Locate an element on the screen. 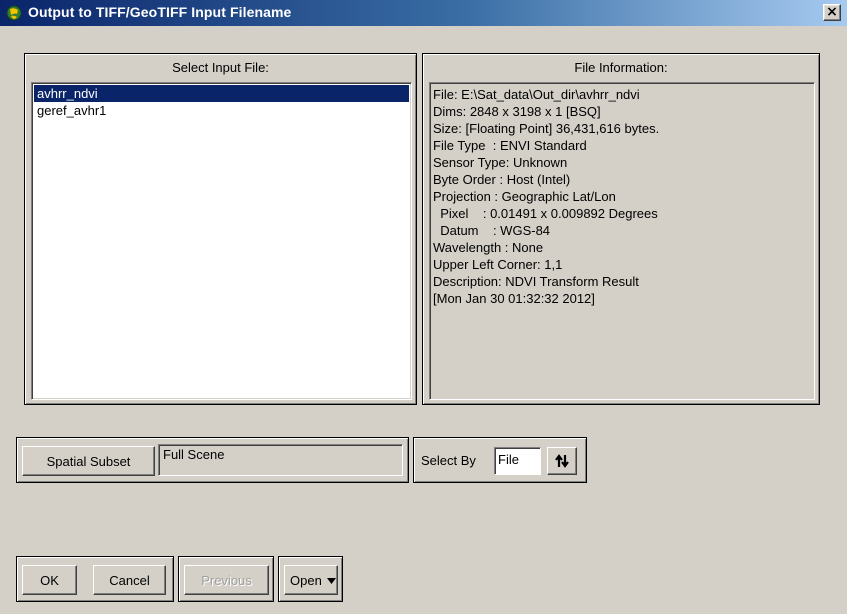  sort-toggle-button is located at coordinates (562, 461).